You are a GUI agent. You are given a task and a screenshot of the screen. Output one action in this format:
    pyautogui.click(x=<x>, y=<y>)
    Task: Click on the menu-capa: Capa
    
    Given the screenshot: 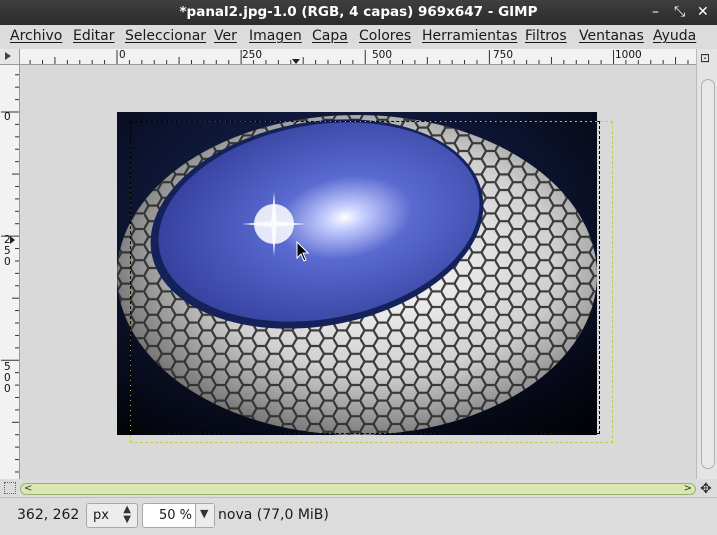 What is the action you would take?
    pyautogui.click(x=330, y=36)
    